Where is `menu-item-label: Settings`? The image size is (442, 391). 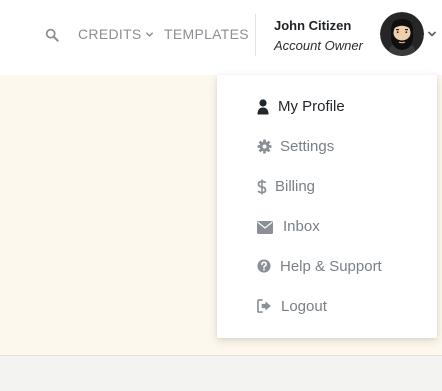
menu-item-label: Settings is located at coordinates (307, 146).